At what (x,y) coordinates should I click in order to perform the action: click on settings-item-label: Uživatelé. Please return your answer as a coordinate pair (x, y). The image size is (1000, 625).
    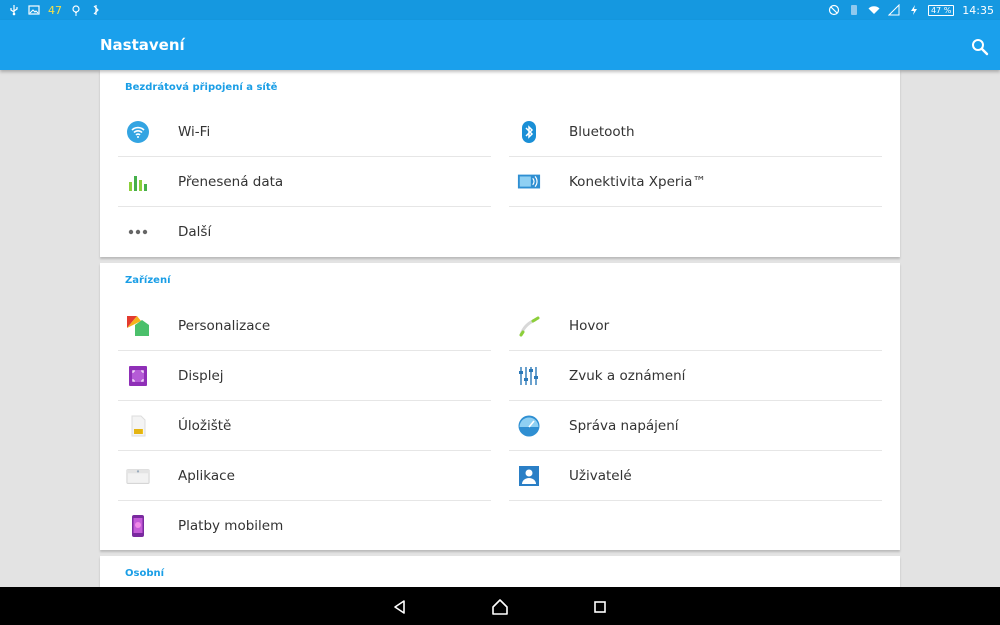
    Looking at the image, I should click on (600, 475).